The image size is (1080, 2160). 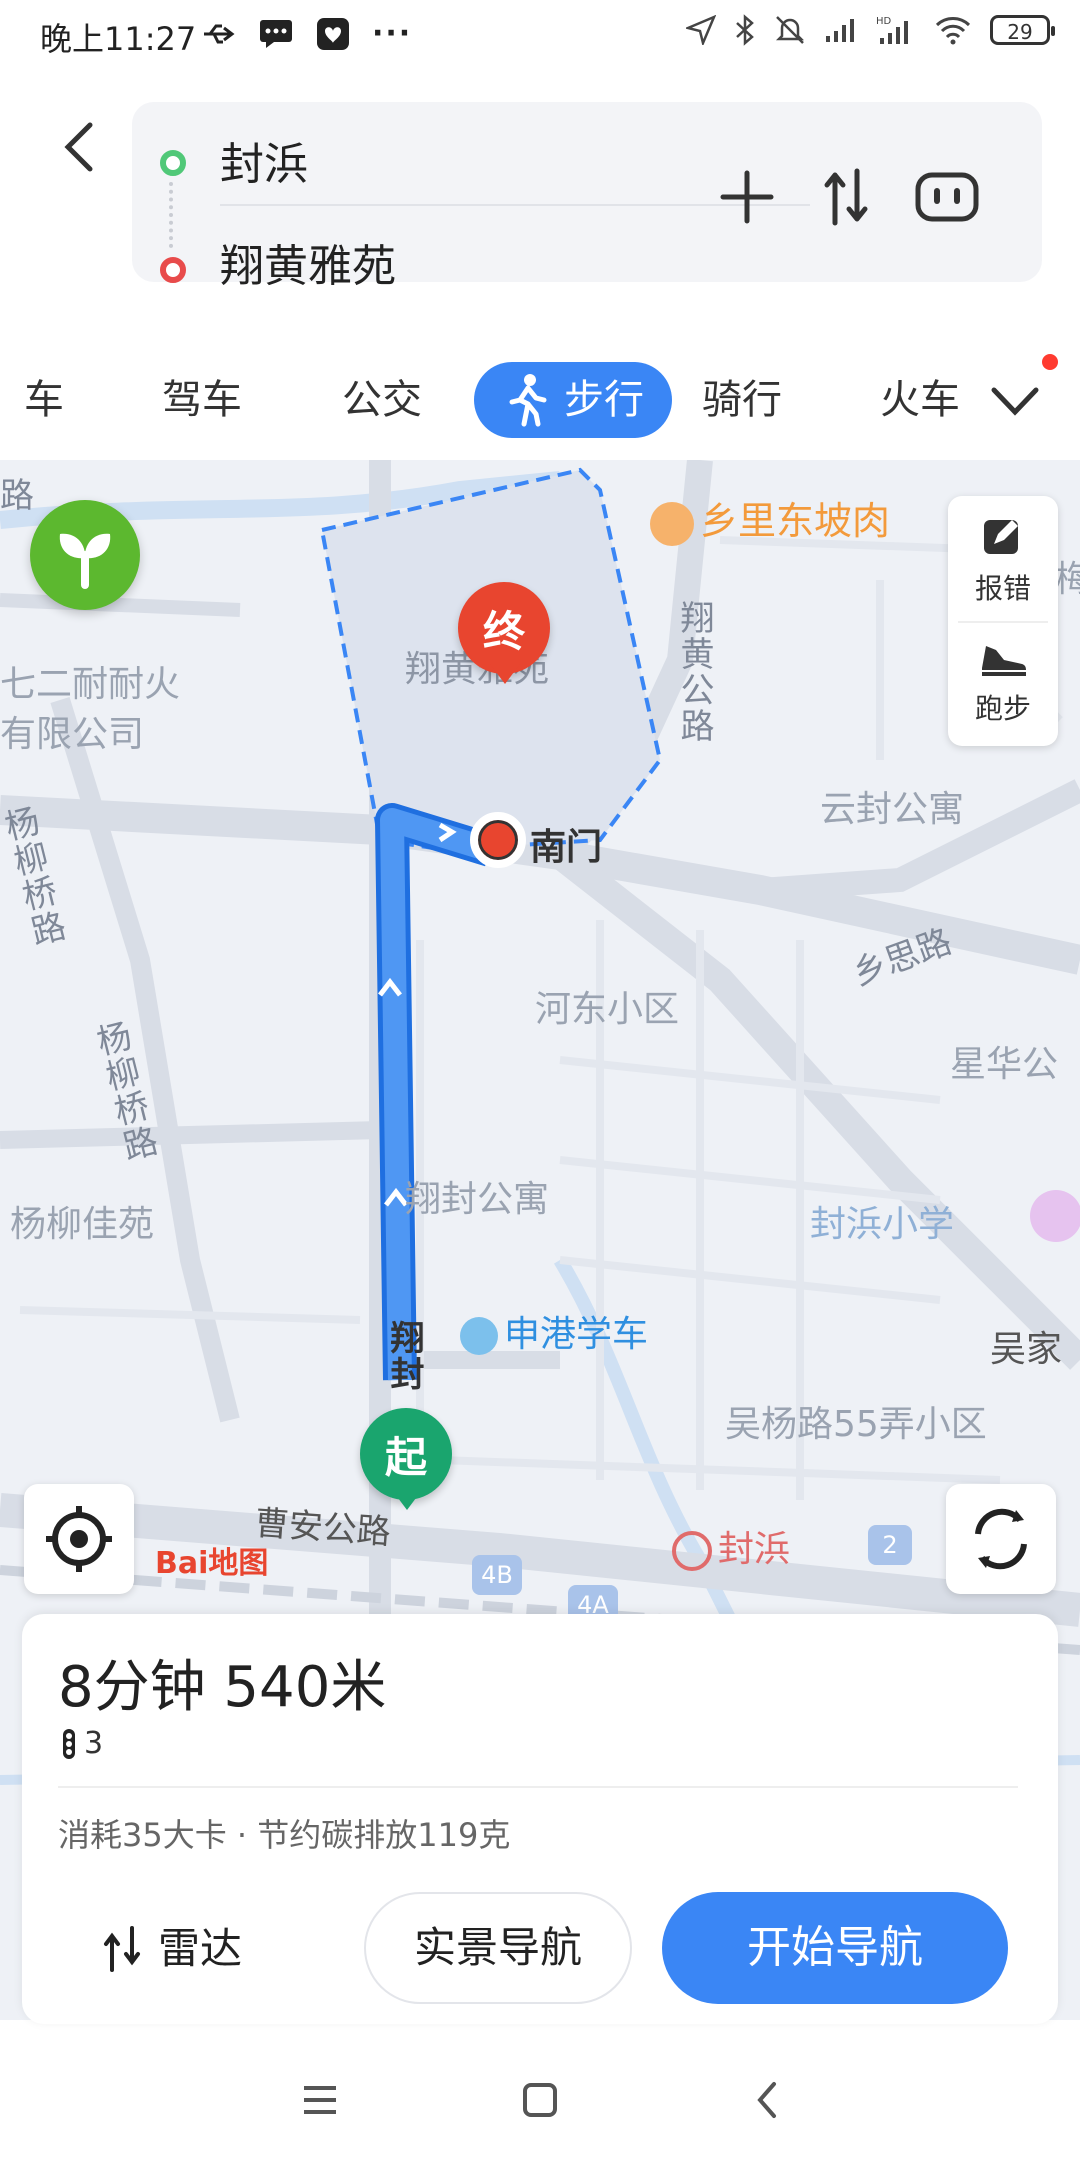 I want to click on home-button, so click(x=540, y=2100).